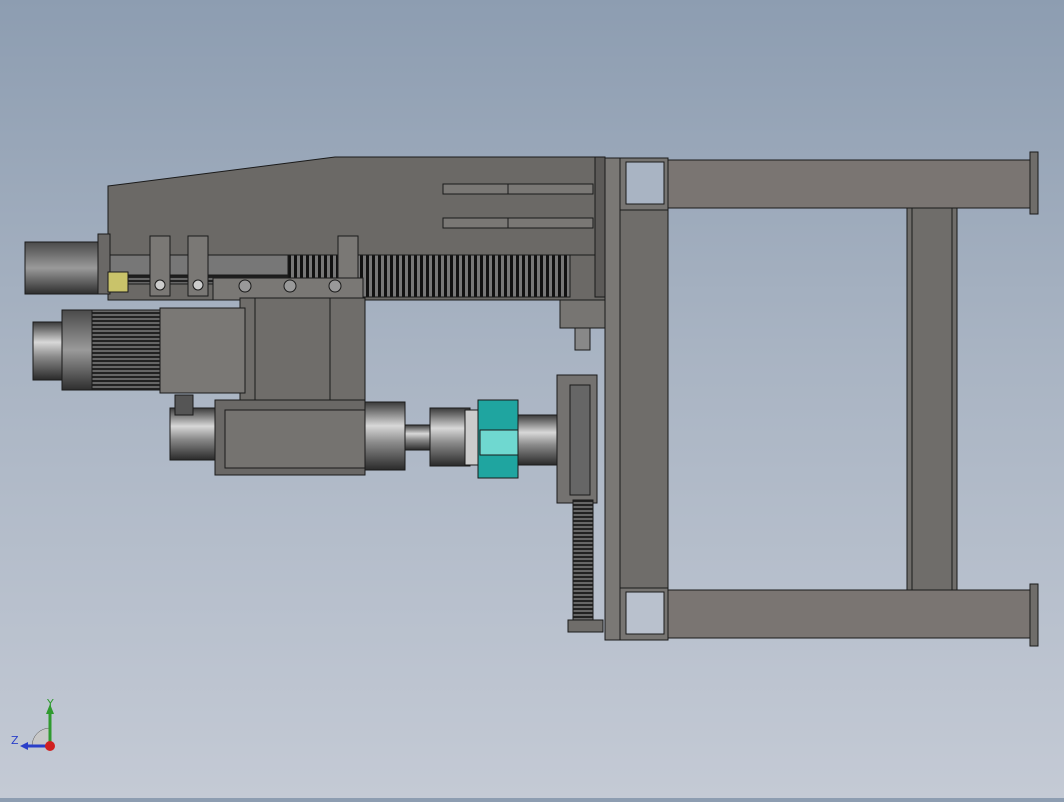 The width and height of the screenshot is (1064, 802). Describe the element at coordinates (581, 466) in the screenshot. I see `vertical-slide` at that location.